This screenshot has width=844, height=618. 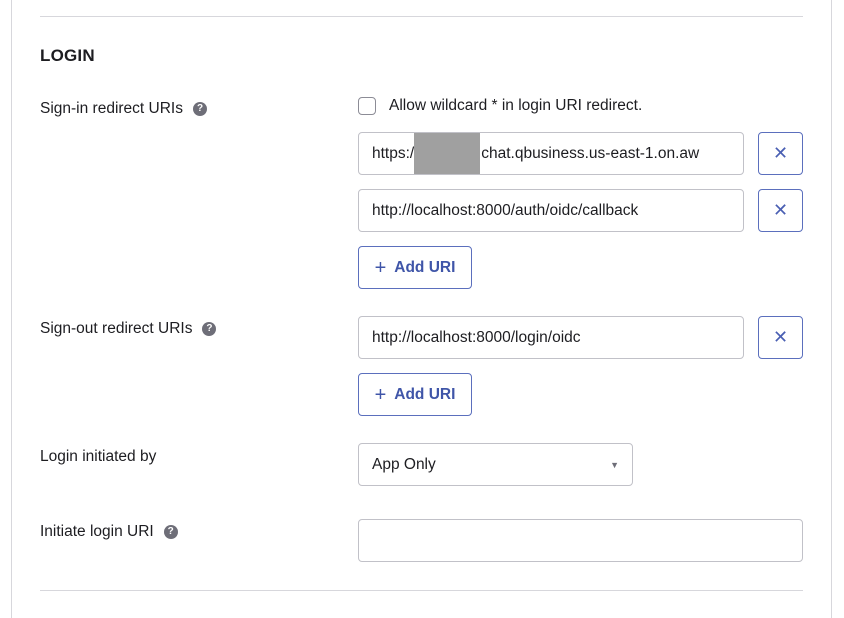 I want to click on initiate-login-uri-label-row: Initiate login URI ?, so click(x=109, y=532).